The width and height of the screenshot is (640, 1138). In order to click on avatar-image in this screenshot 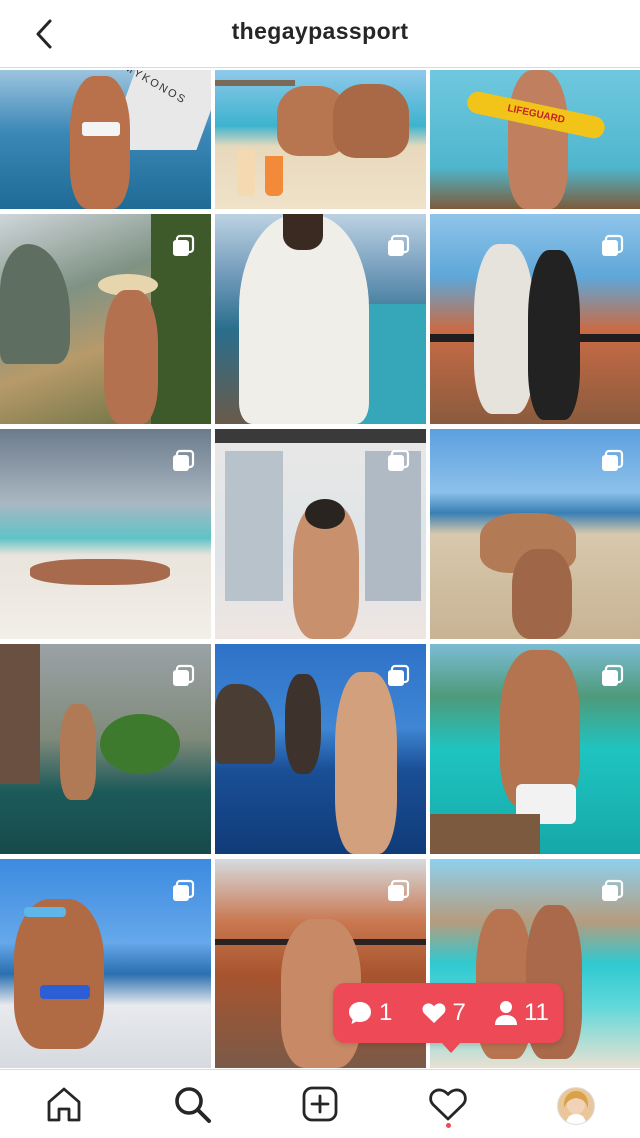, I will do `click(576, 1106)`.